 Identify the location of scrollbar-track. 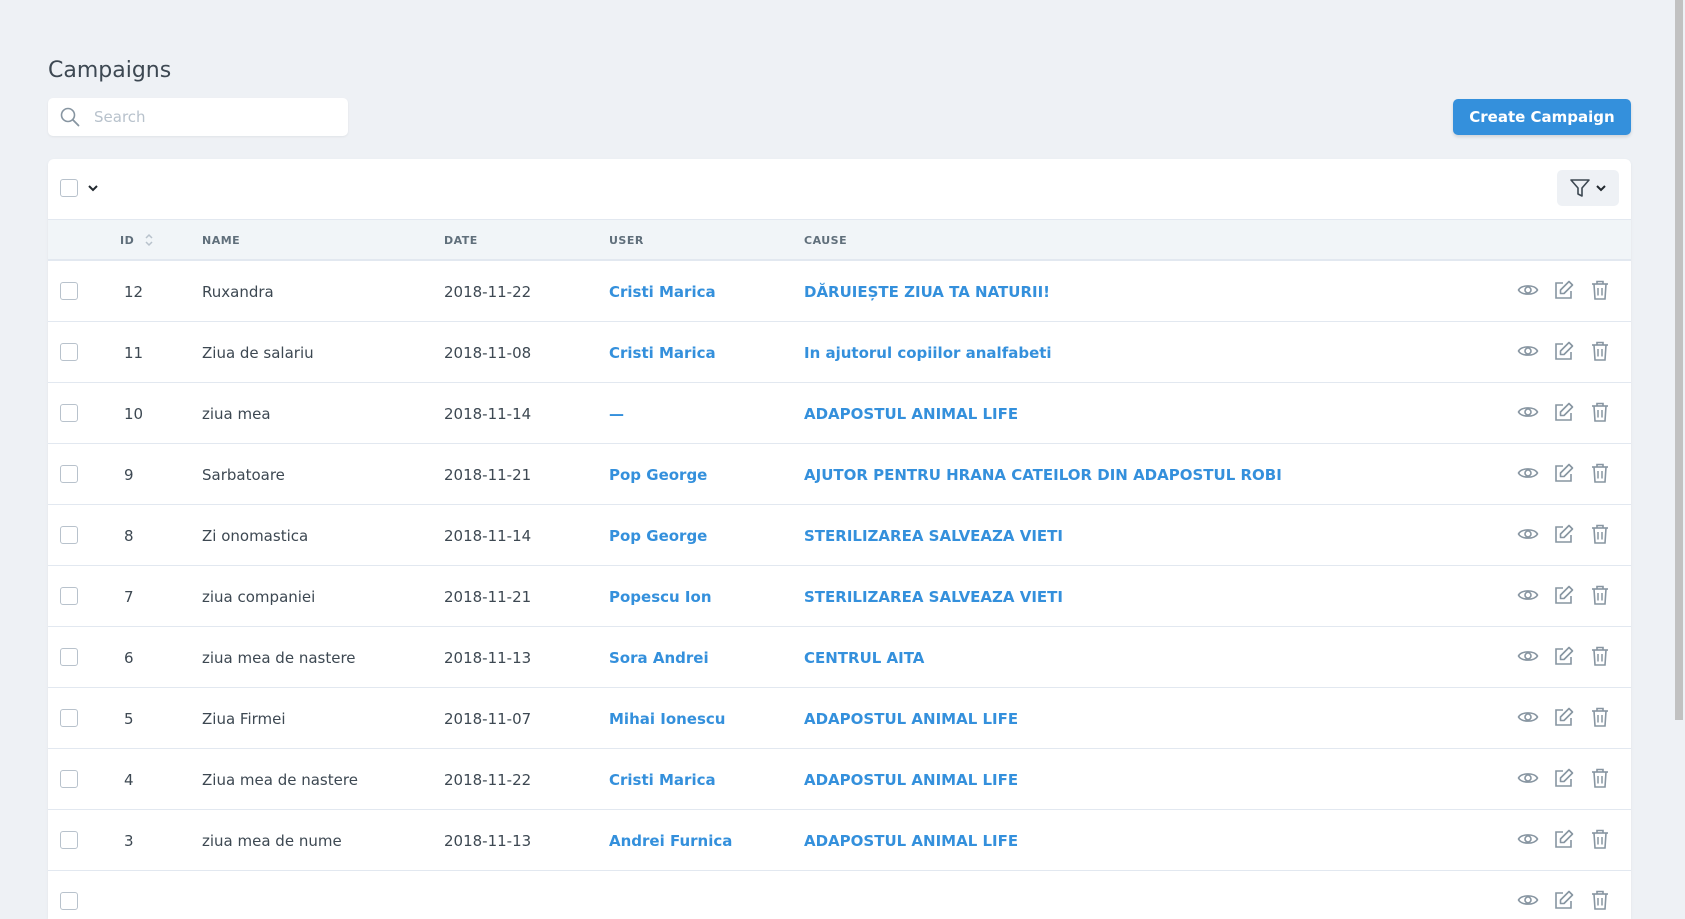
(1677, 446).